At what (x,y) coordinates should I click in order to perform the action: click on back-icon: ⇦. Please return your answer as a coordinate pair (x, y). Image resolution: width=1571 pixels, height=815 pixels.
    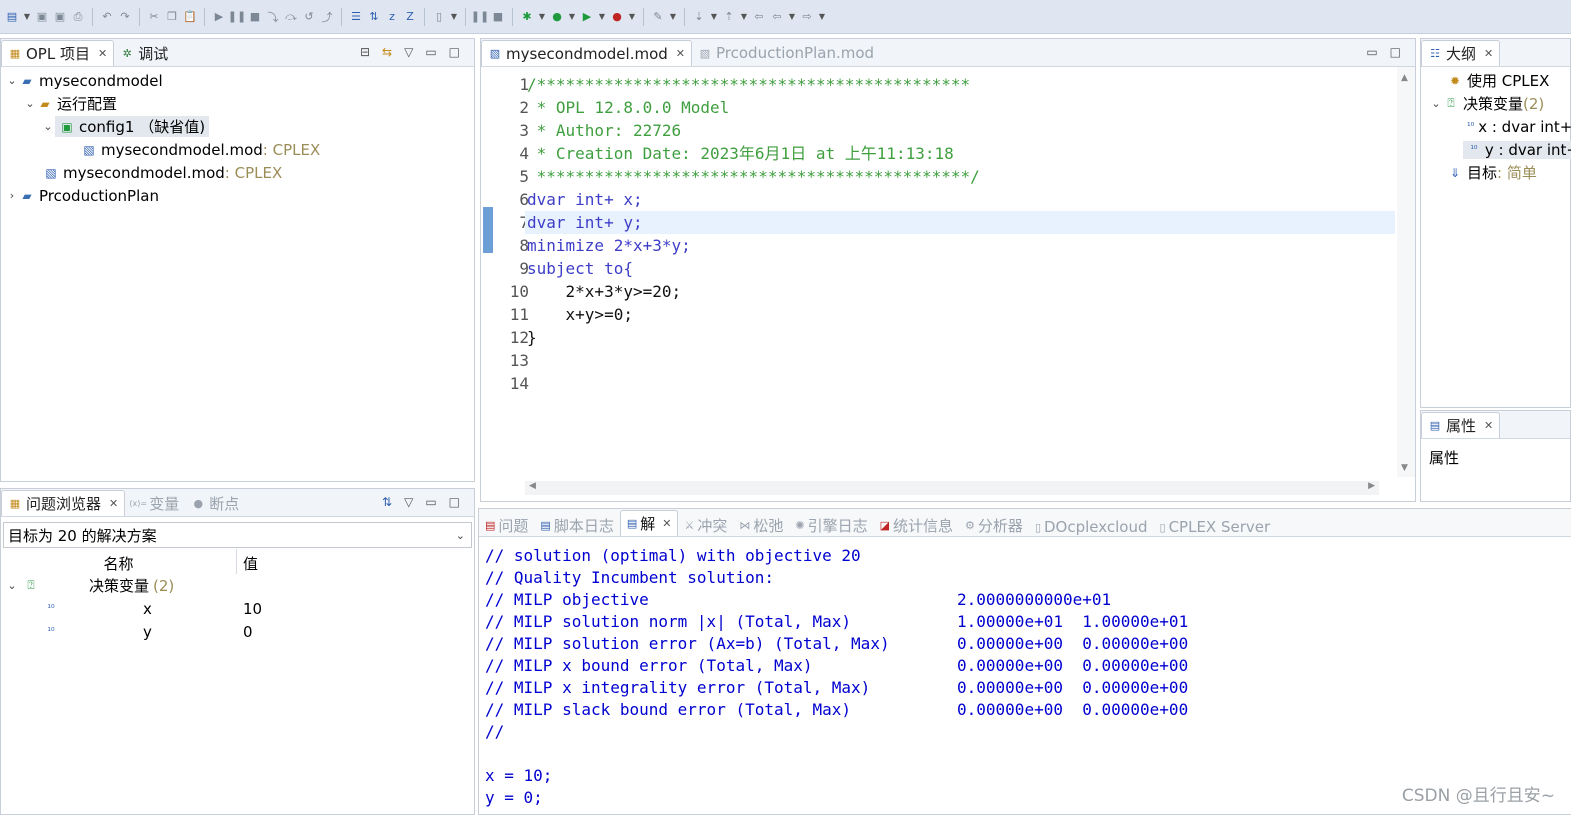
    Looking at the image, I should click on (777, 17).